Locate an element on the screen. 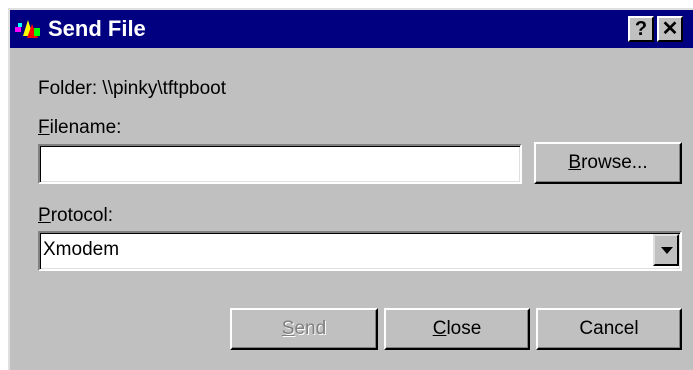 This screenshot has width=693, height=370. protocol-dropdown-button is located at coordinates (666, 250).